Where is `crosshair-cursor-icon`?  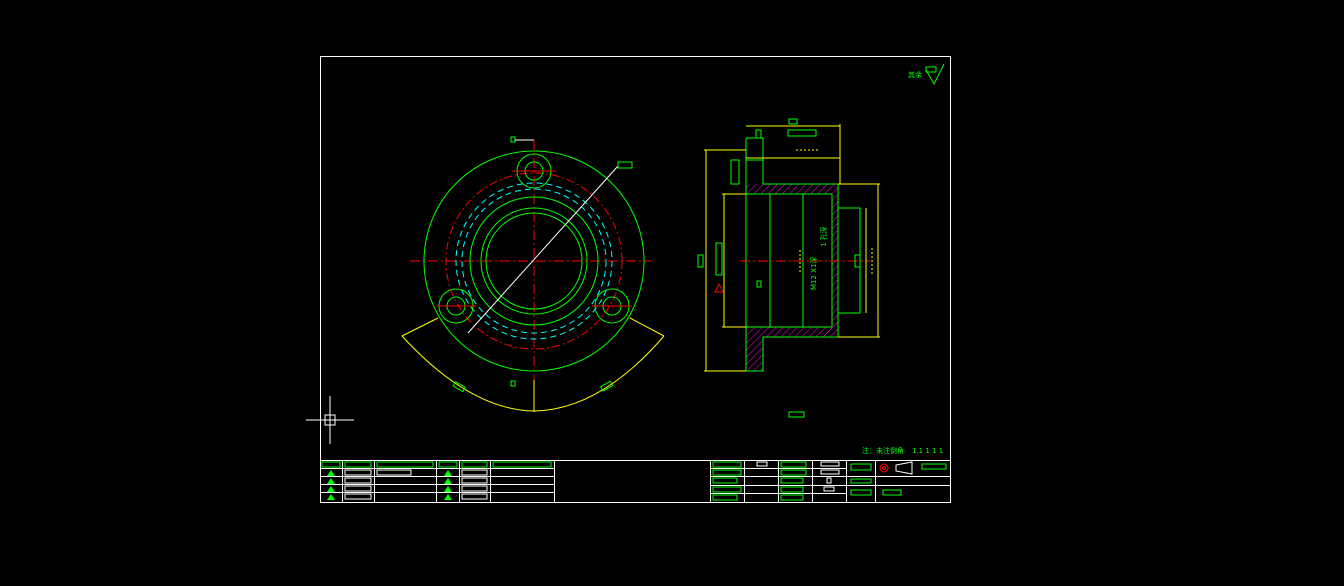
crosshair-cursor-icon is located at coordinates (330, 420).